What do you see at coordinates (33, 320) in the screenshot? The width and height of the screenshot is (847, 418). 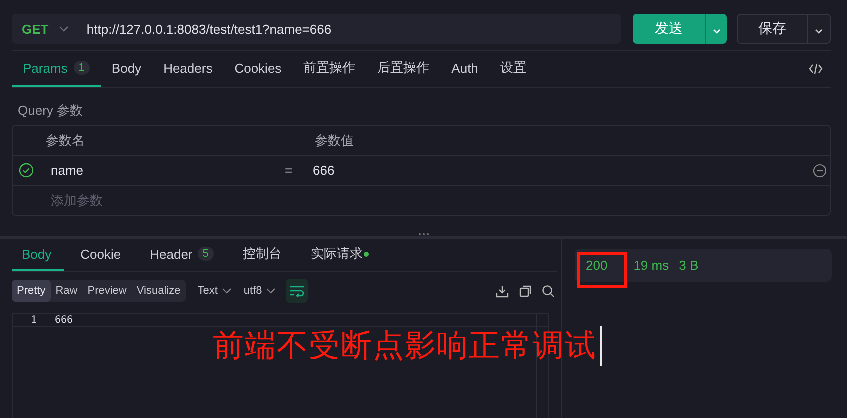 I see `line-number: 1` at bounding box center [33, 320].